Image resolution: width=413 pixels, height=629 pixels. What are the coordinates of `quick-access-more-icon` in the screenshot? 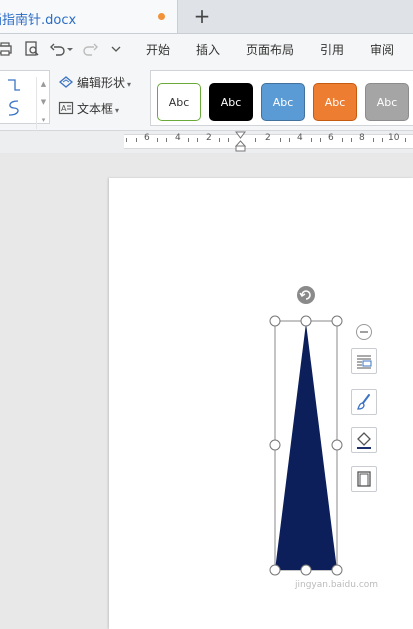 It's located at (116, 49).